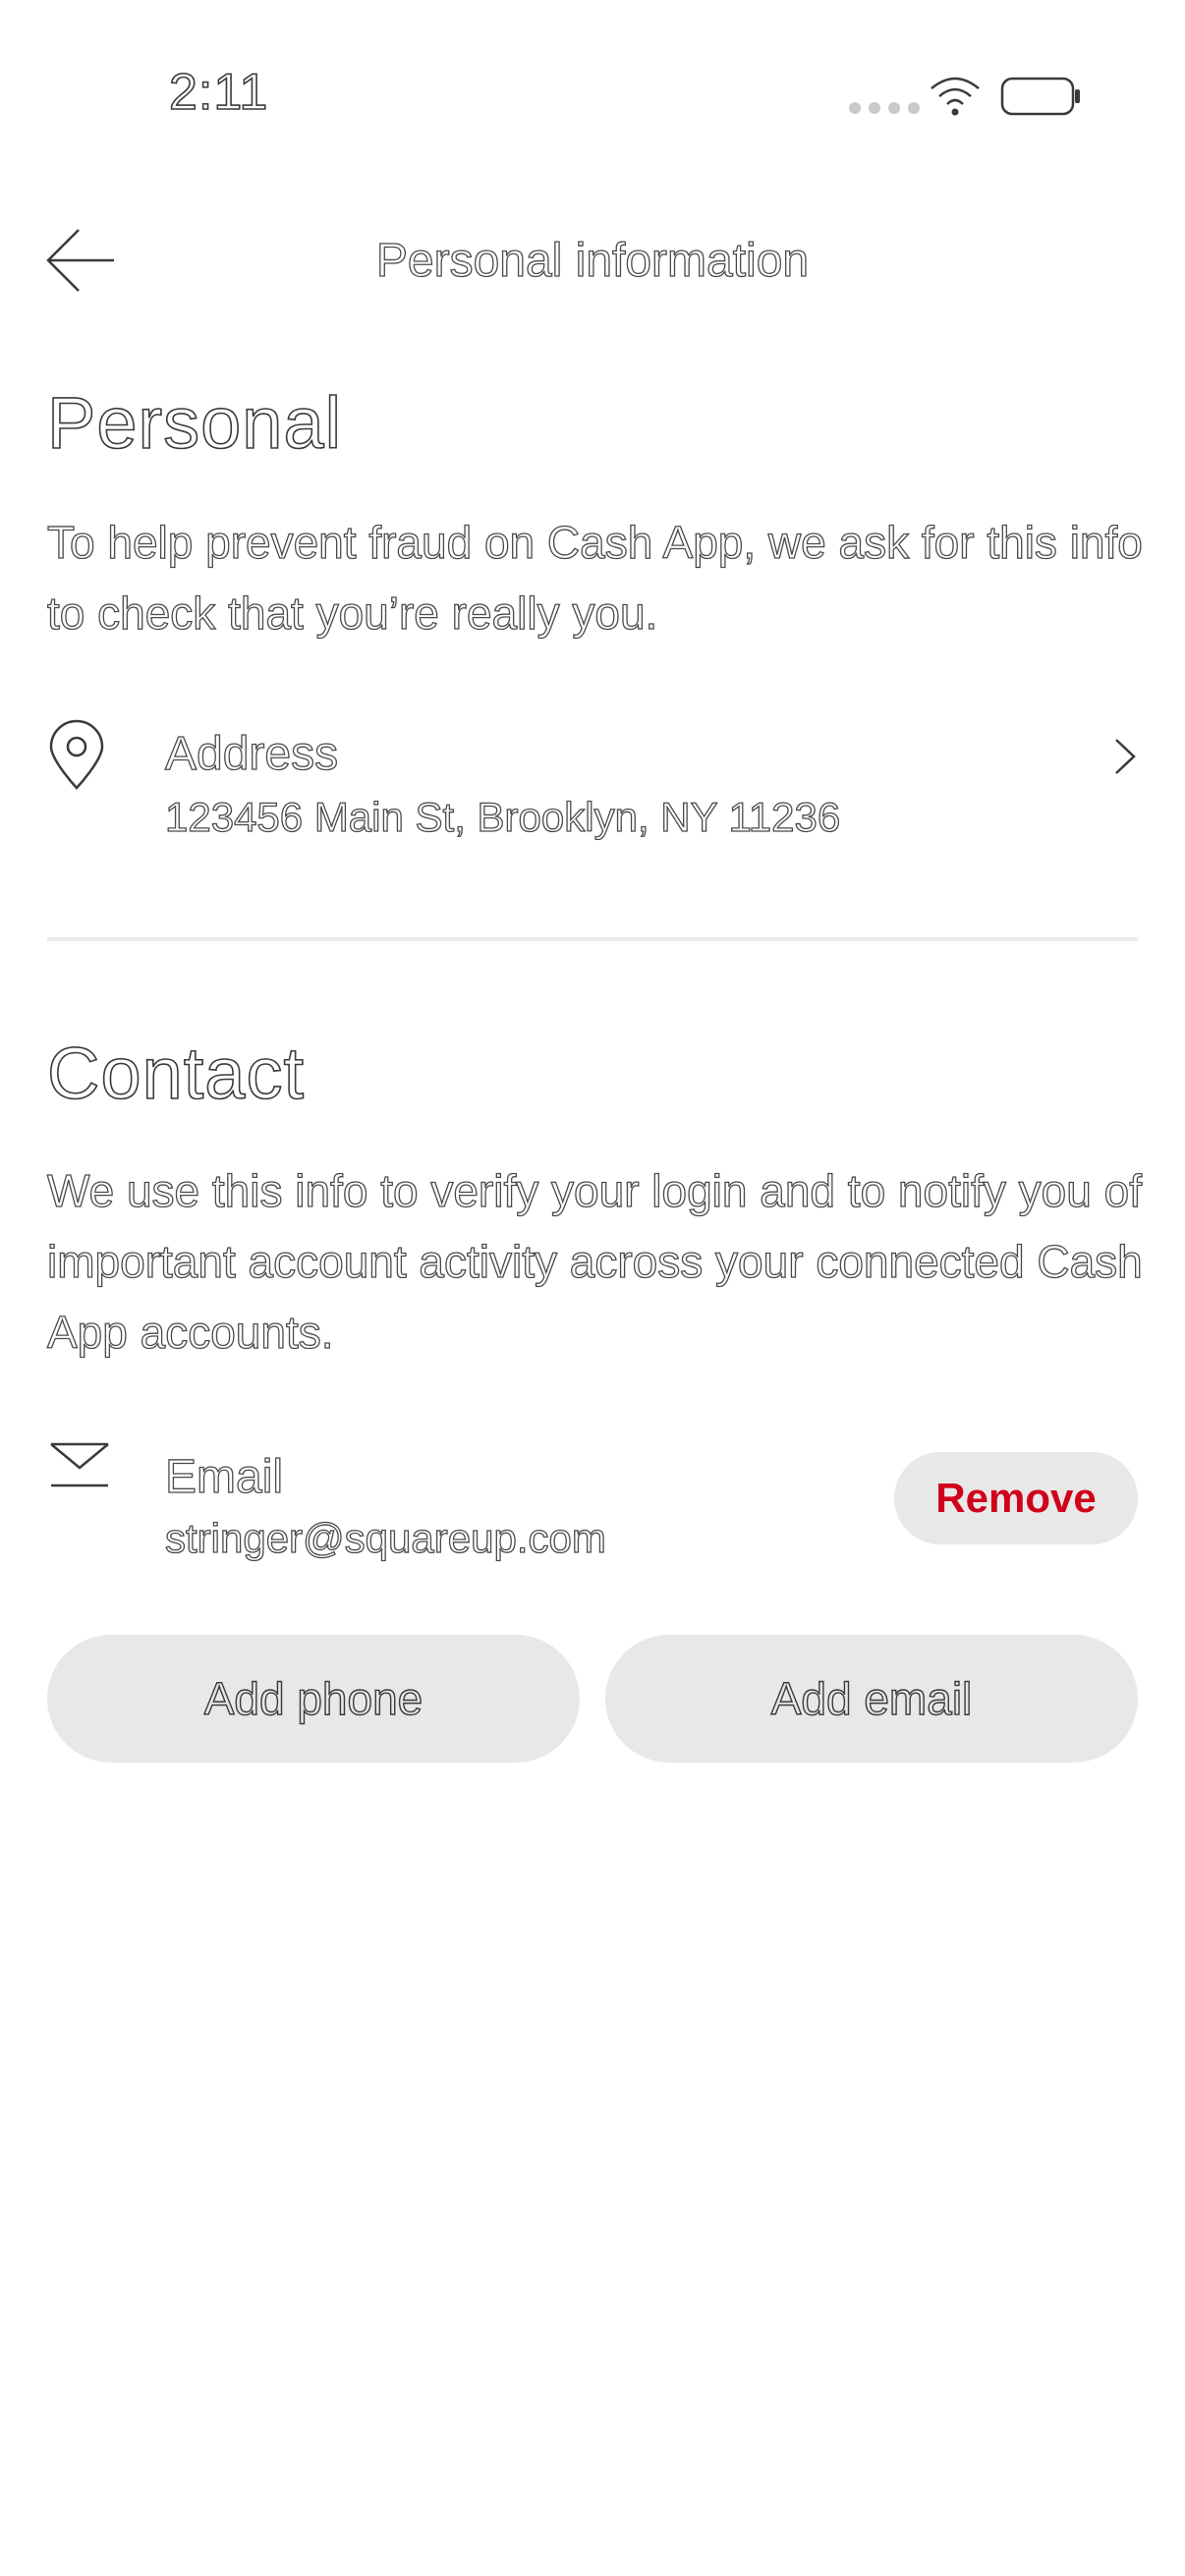 Image resolution: width=1185 pixels, height=2576 pixels. I want to click on location-pin-icon, so click(76, 754).